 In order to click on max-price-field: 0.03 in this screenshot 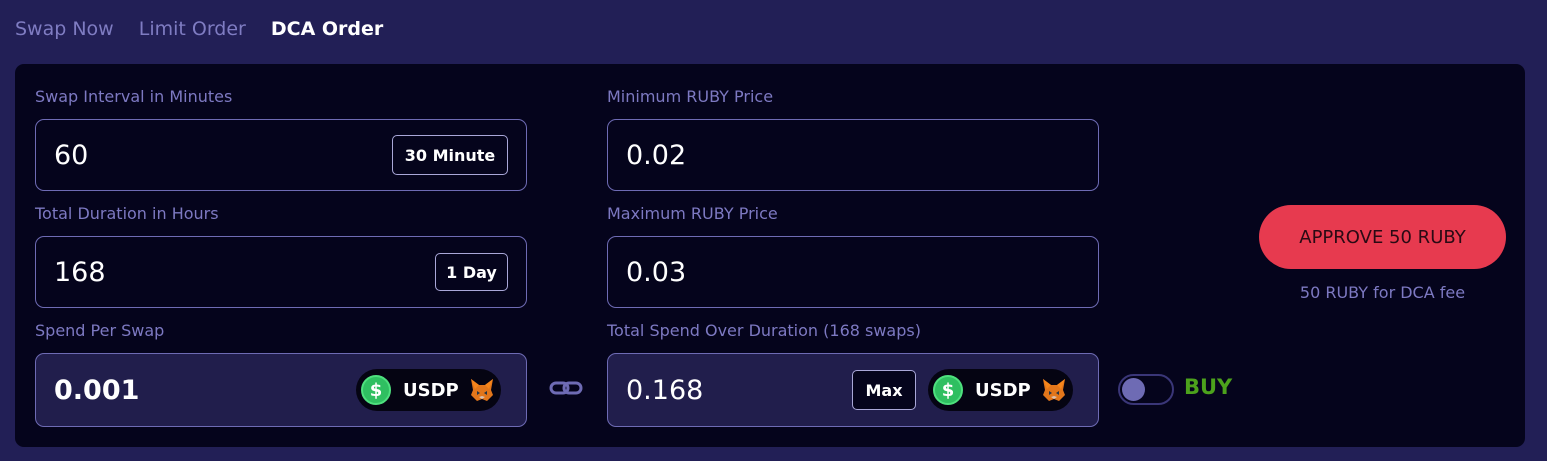, I will do `click(853, 272)`.